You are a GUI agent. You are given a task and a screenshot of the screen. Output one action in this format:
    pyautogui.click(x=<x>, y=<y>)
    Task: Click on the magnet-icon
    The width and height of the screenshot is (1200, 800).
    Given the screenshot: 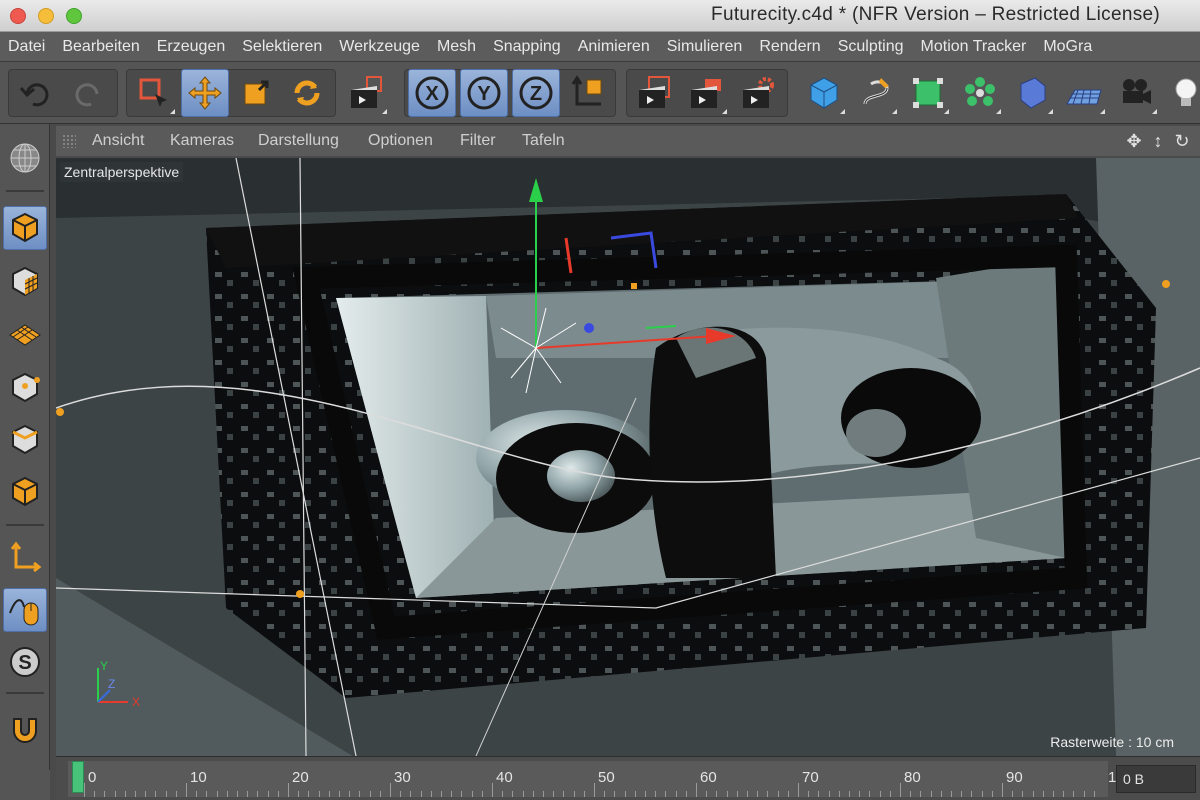 What is the action you would take?
    pyautogui.click(x=25, y=730)
    